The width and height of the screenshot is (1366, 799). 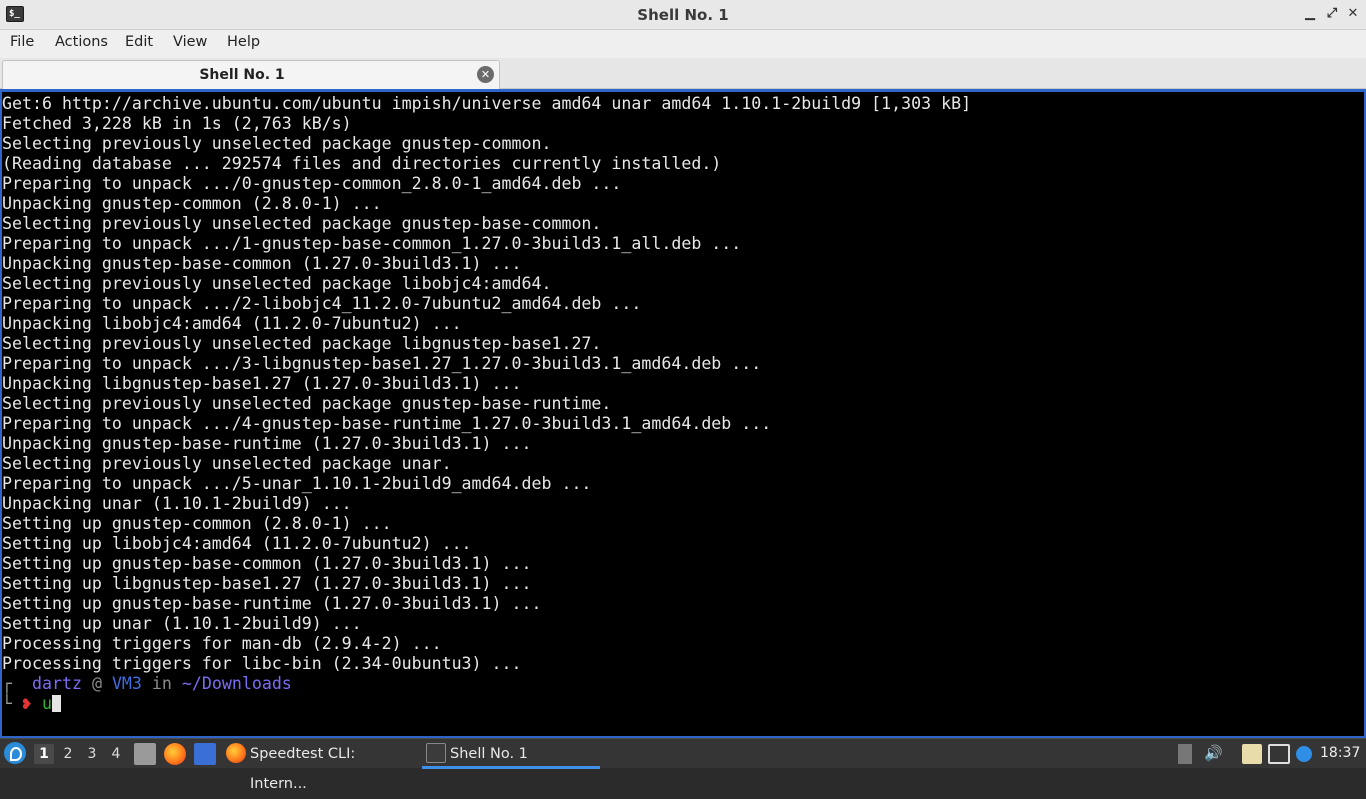 What do you see at coordinates (96, 683) in the screenshot?
I see `prompt-at: @` at bounding box center [96, 683].